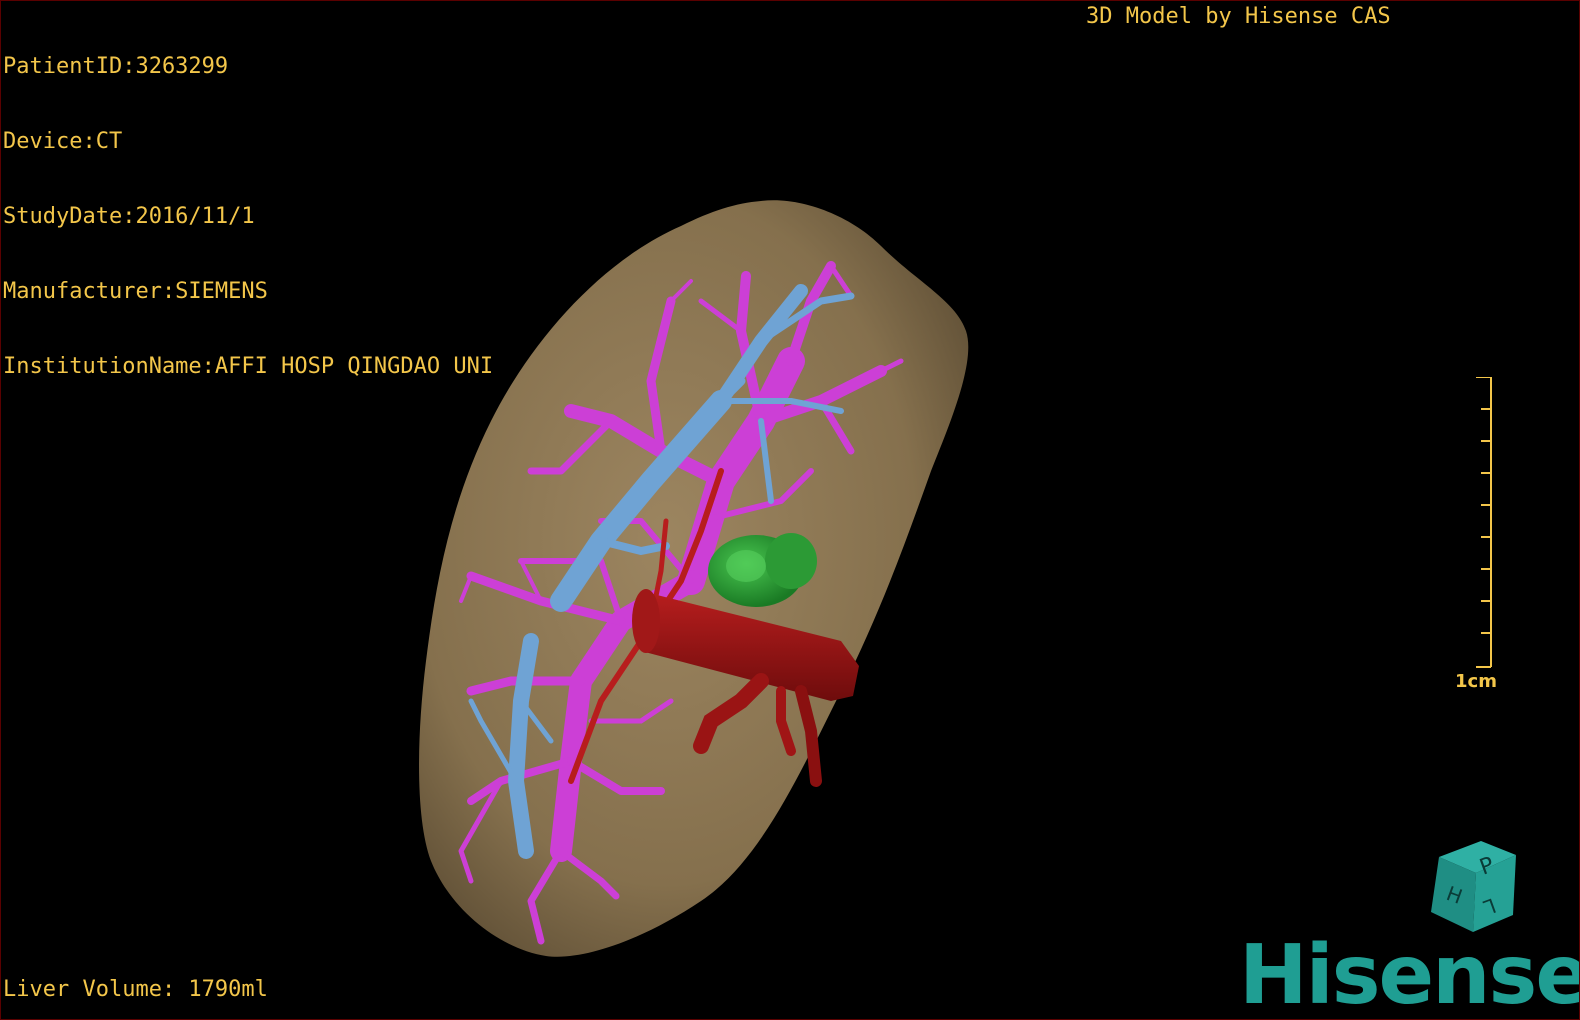  What do you see at coordinates (248, 366) in the screenshot?
I see `institution-text: InstitutionName:AFFI HOSP QINGDAO UNI` at bounding box center [248, 366].